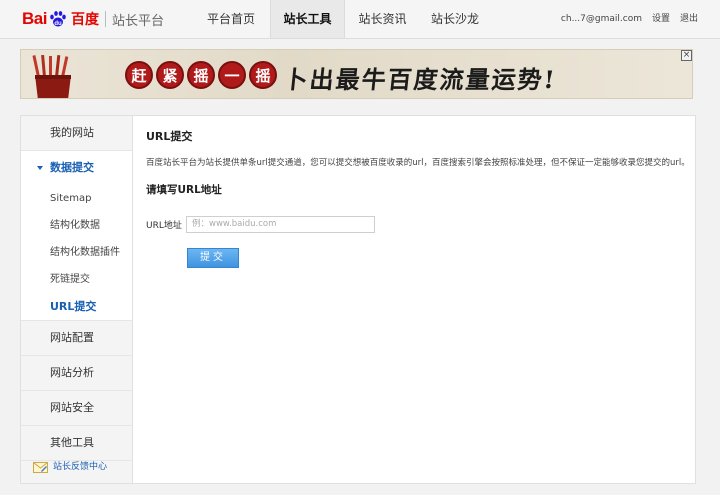 The width and height of the screenshot is (720, 495). Describe the element at coordinates (76, 408) in the screenshot. I see `sidebar-item-site-security: 网站安全` at that location.